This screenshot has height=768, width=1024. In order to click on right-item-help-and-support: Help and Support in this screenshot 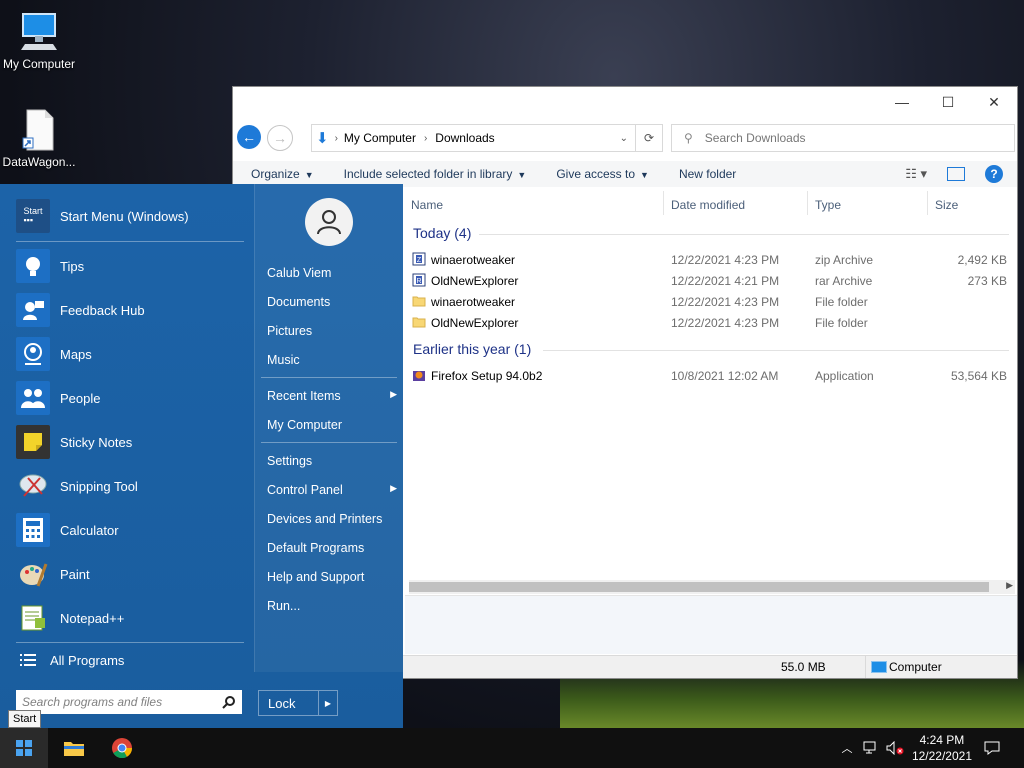, I will do `click(332, 577)`.